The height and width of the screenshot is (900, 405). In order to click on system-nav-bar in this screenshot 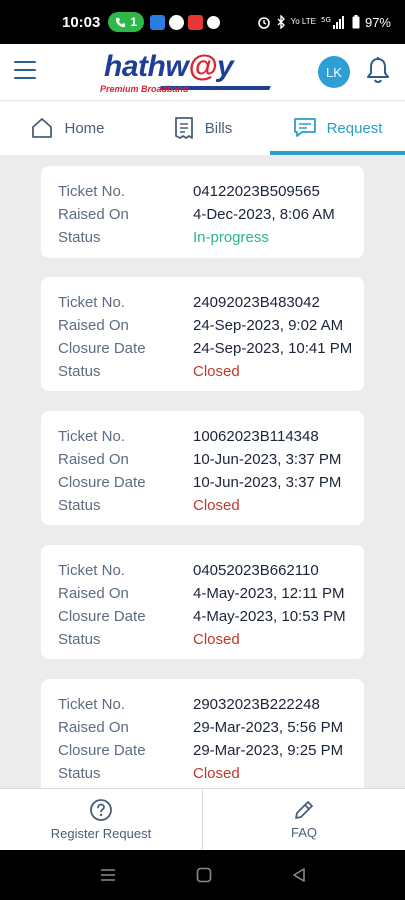, I will do `click(202, 875)`.